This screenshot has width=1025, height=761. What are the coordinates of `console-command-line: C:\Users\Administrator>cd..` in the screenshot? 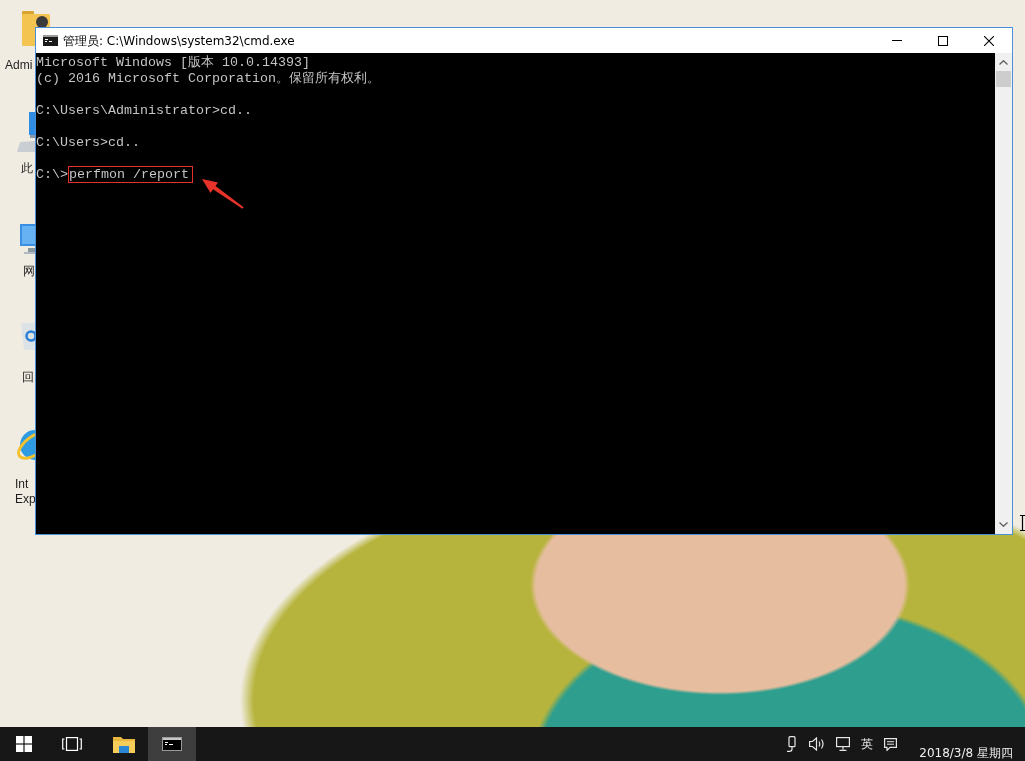 It's located at (144, 110).